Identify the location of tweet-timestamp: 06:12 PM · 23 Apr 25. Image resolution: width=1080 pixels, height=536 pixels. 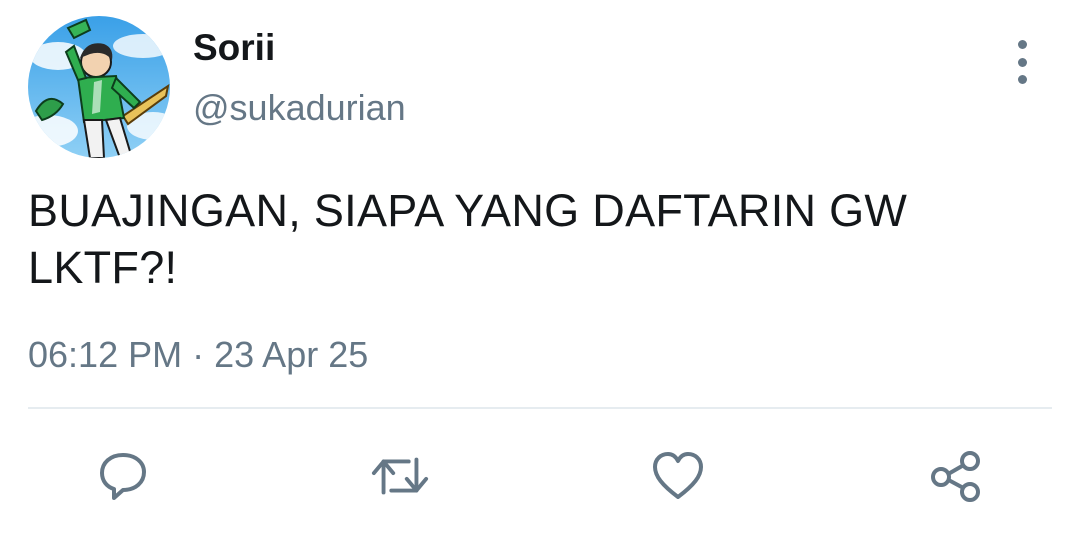
(198, 355).